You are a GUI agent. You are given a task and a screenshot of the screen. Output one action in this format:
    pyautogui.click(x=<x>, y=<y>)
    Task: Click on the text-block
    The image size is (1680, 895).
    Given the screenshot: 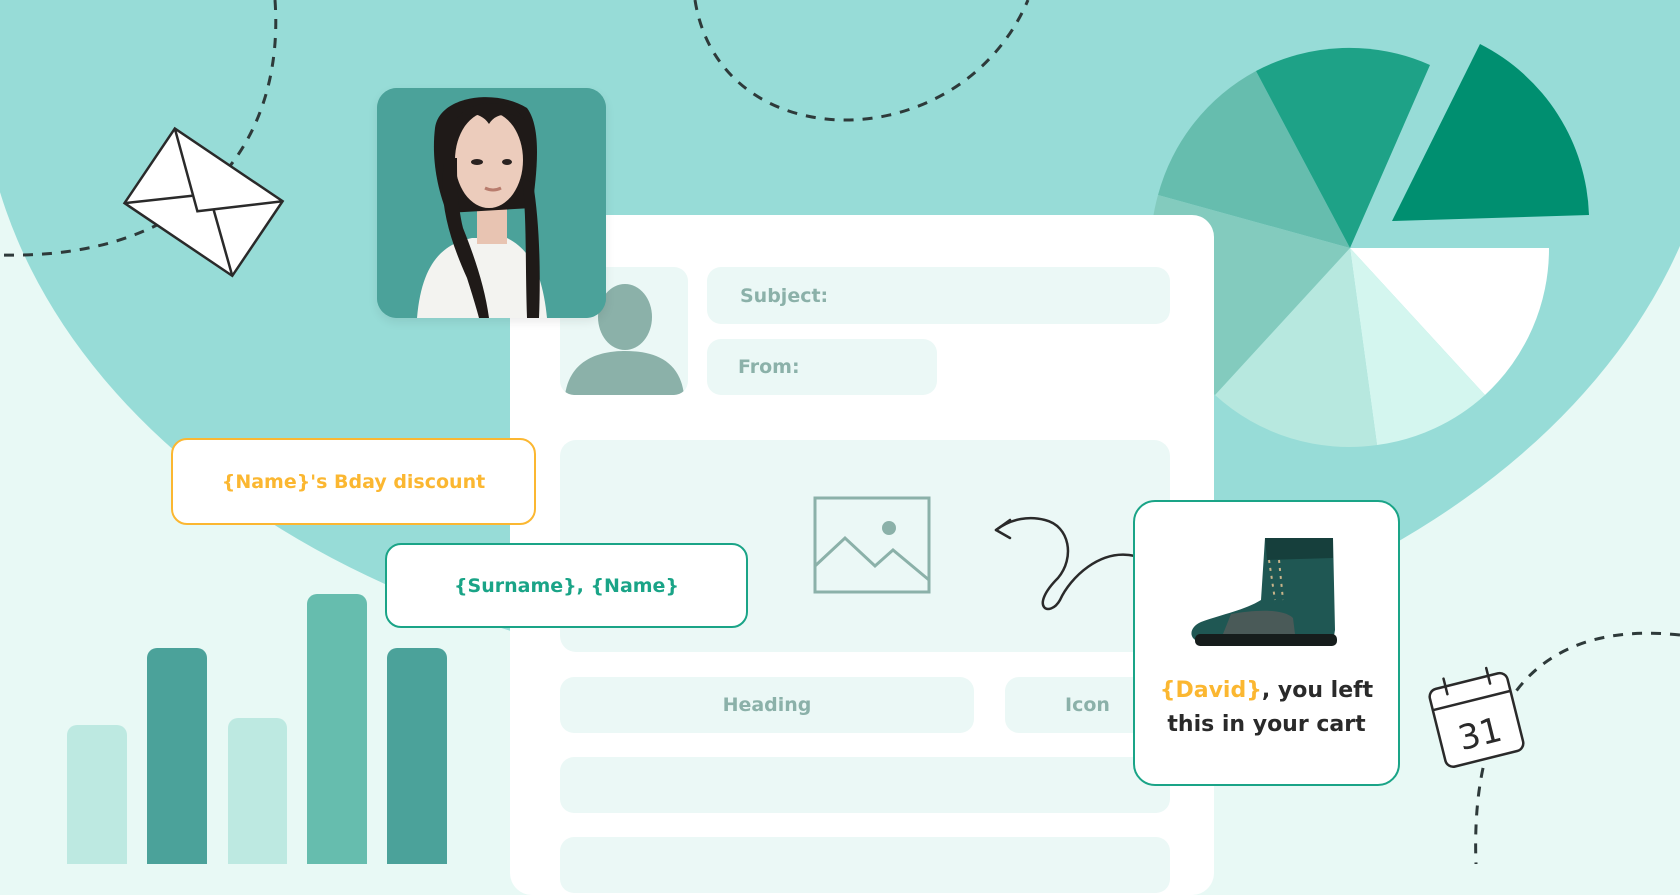 What is the action you would take?
    pyautogui.click(x=865, y=785)
    